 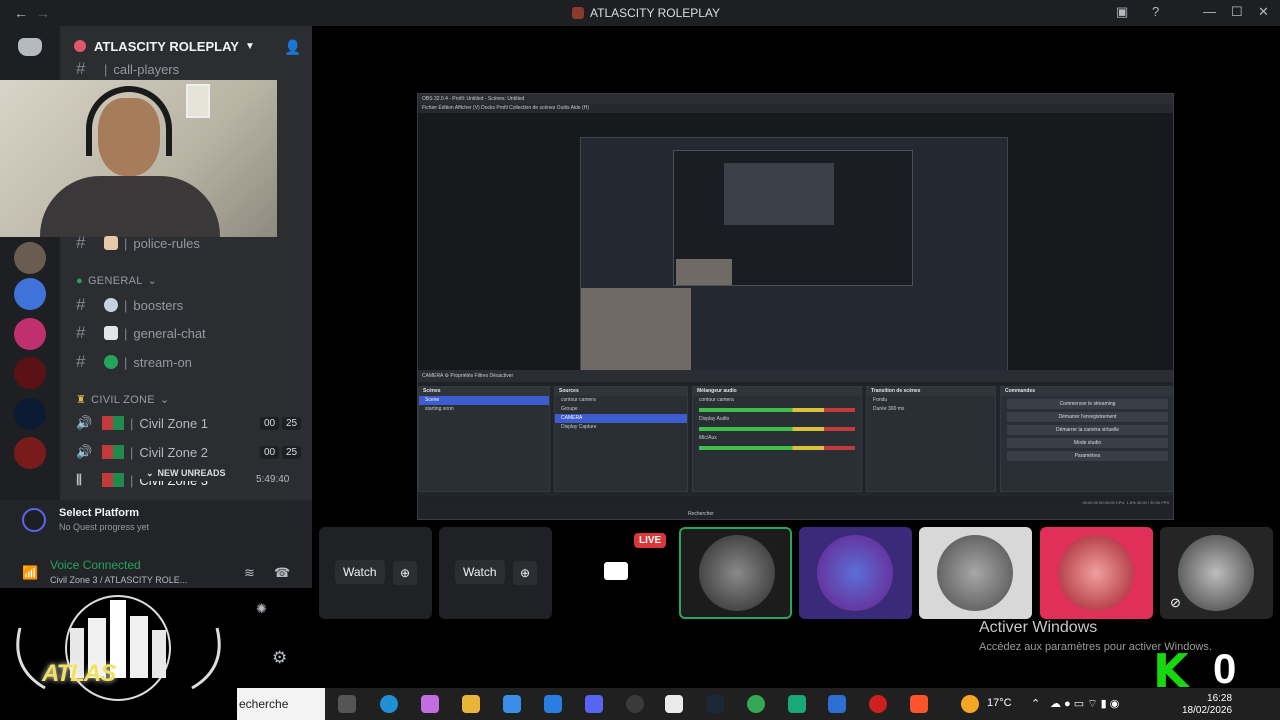 I want to click on voice-channel-civil-zone-1: 🔊 | Civil Zone 1 00 25, so click(x=189, y=423).